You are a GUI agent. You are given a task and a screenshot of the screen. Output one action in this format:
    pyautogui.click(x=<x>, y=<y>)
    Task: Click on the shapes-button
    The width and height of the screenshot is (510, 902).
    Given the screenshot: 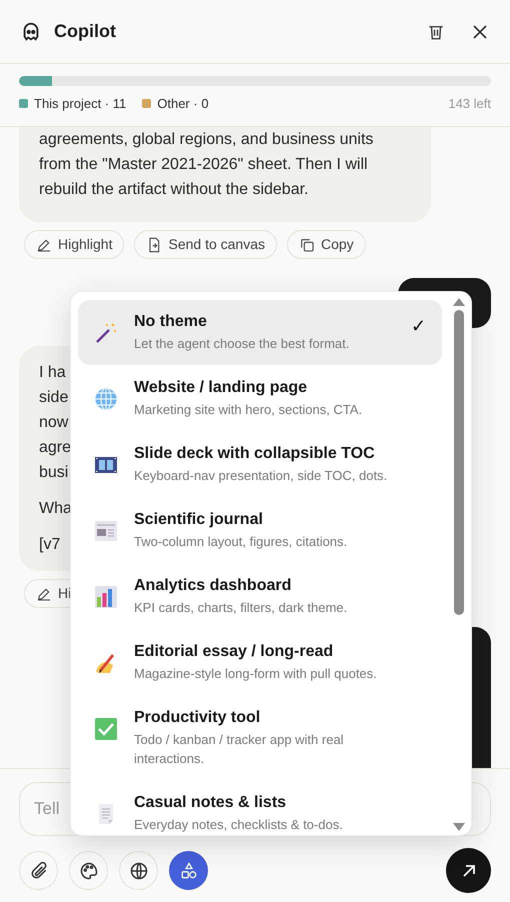 What is the action you would take?
    pyautogui.click(x=188, y=870)
    